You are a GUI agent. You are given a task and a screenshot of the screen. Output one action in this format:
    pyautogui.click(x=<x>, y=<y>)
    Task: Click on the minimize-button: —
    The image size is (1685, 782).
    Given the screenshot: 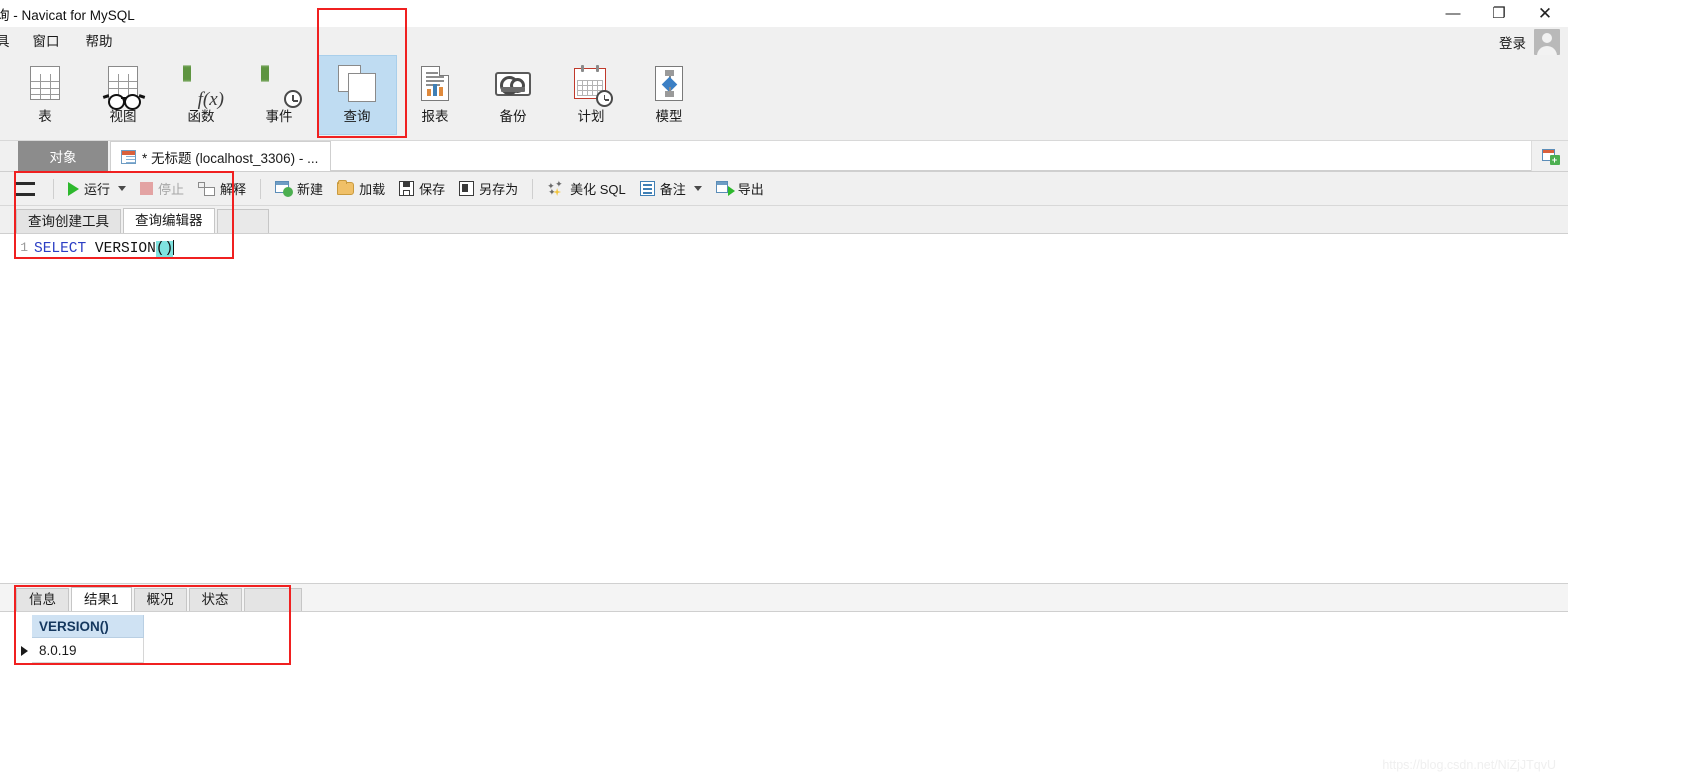 What is the action you would take?
    pyautogui.click(x=1453, y=13)
    